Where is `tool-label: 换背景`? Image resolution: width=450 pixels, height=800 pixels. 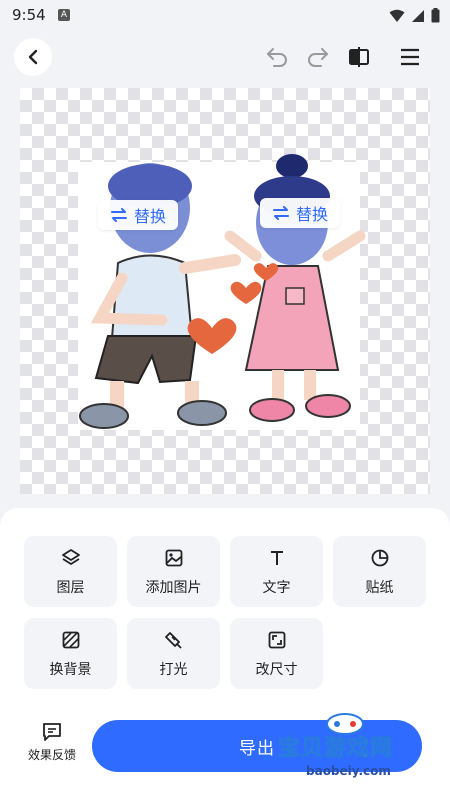
tool-label: 换背景 is located at coordinates (70, 669).